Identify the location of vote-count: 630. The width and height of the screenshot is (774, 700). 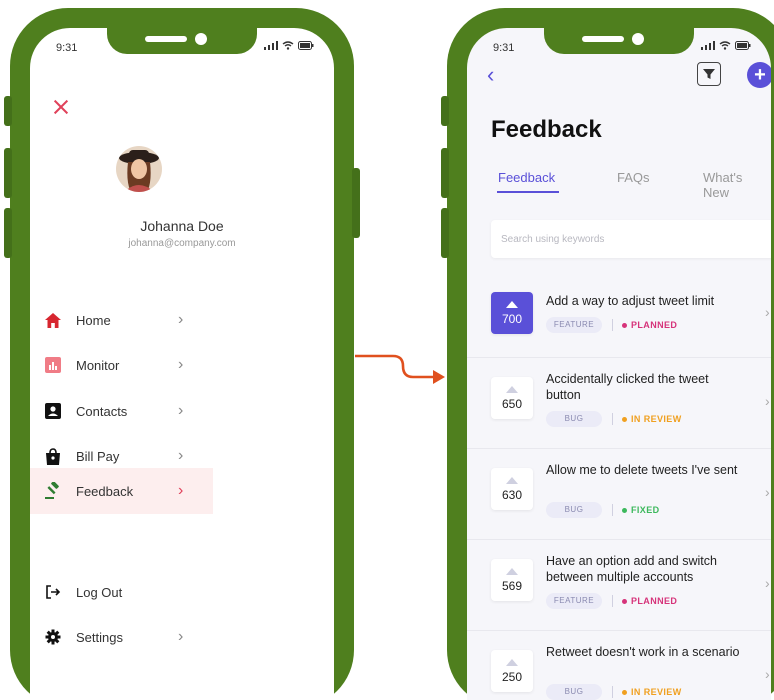
(512, 494).